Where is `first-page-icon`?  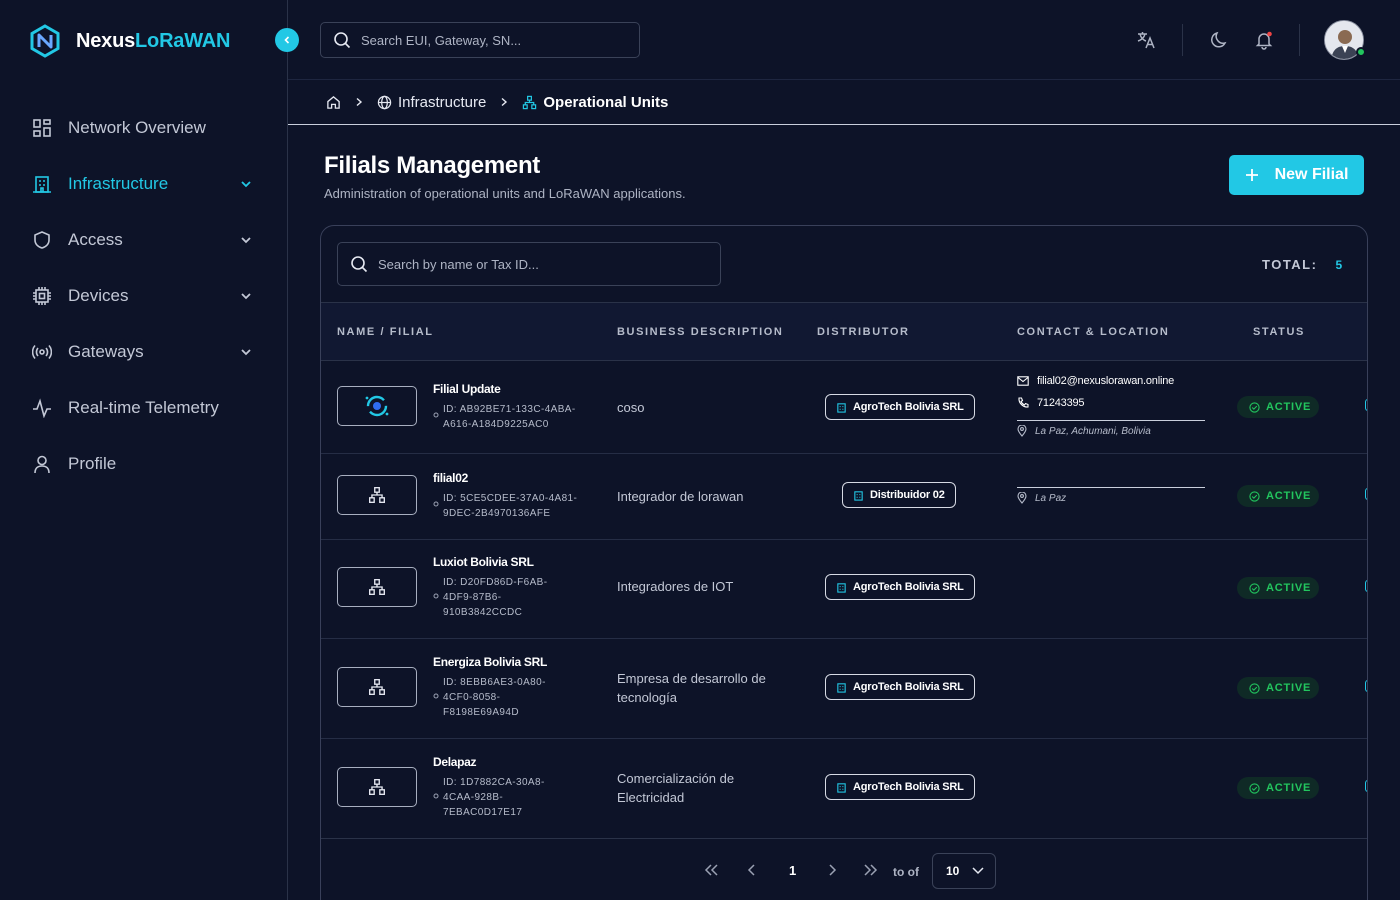 first-page-icon is located at coordinates (711, 870).